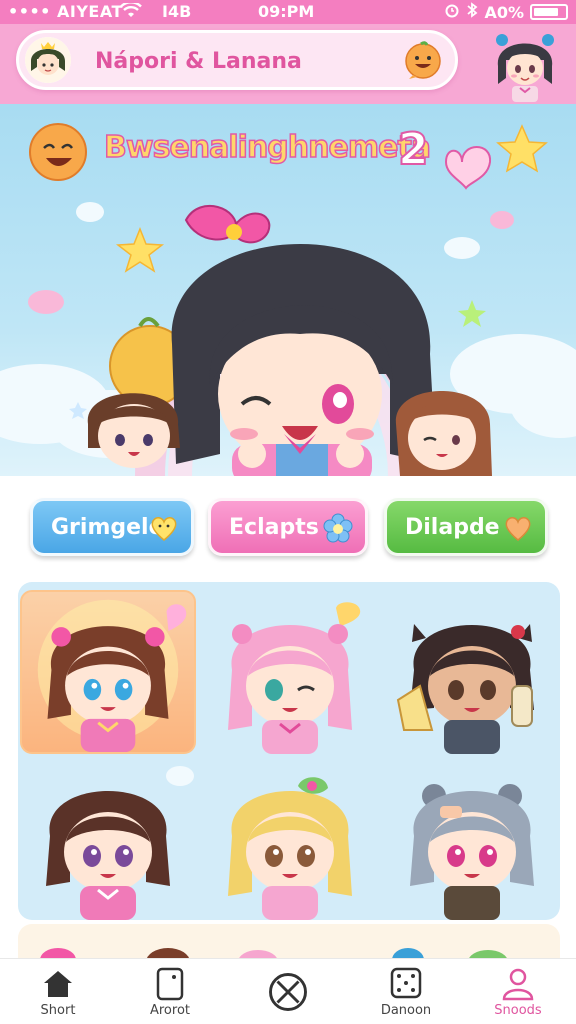 Image resolution: width=576 pixels, height=1024 pixels. I want to click on app-header: Nápori & Lanana, so click(288, 64).